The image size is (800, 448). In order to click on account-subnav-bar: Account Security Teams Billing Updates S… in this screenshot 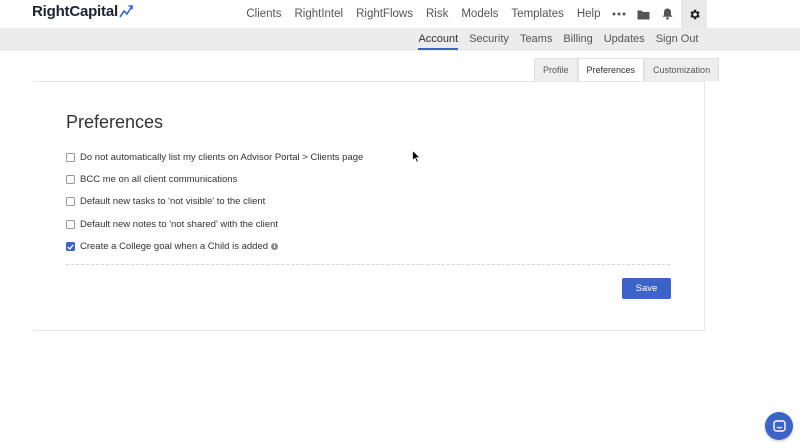, I will do `click(400, 39)`.